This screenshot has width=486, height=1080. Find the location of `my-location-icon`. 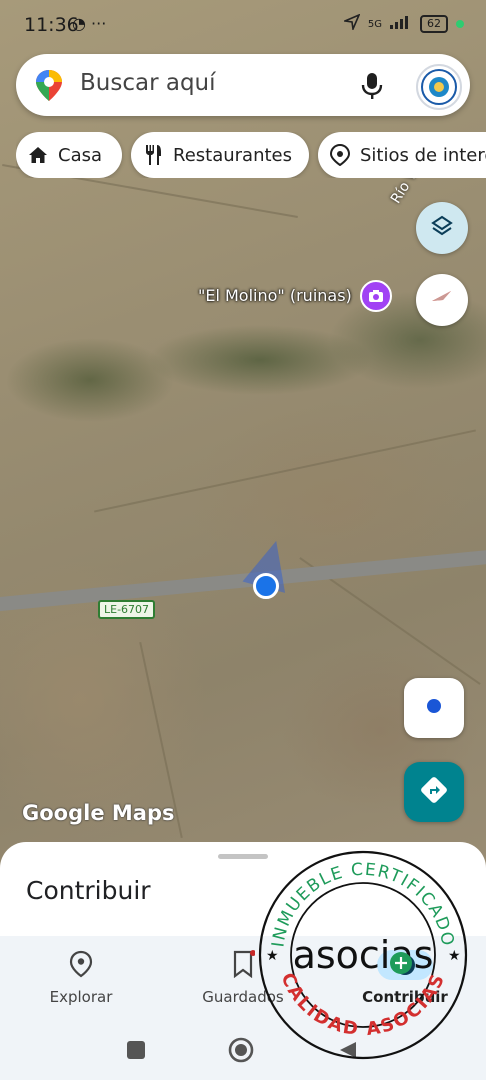

my-location-icon is located at coordinates (434, 708).